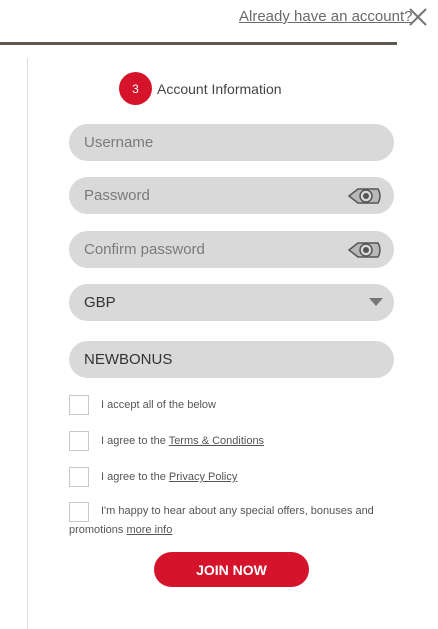 The height and width of the screenshot is (629, 438). Describe the element at coordinates (133, 441) in the screenshot. I see `terms-prefix: I agree to the` at that location.